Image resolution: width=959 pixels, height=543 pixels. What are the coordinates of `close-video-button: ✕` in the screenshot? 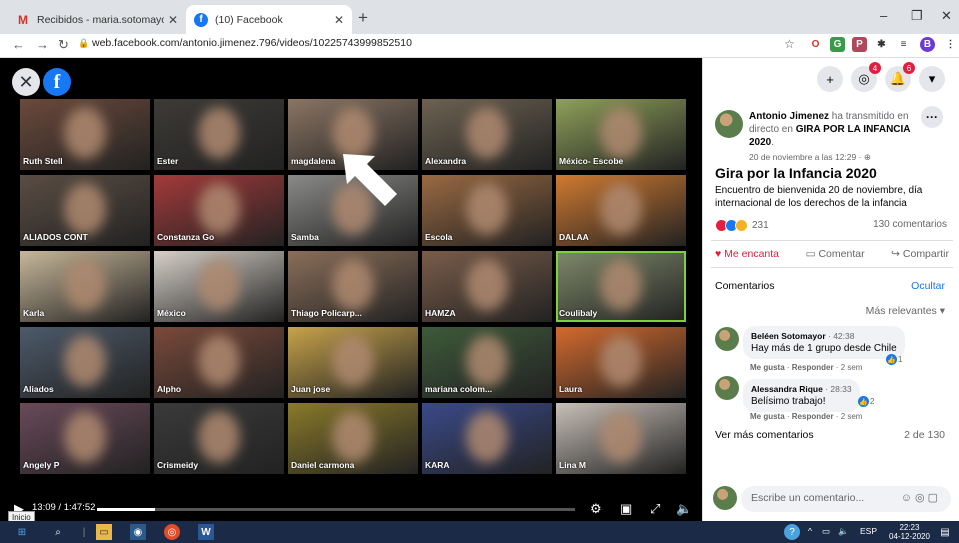 It's located at (26, 82).